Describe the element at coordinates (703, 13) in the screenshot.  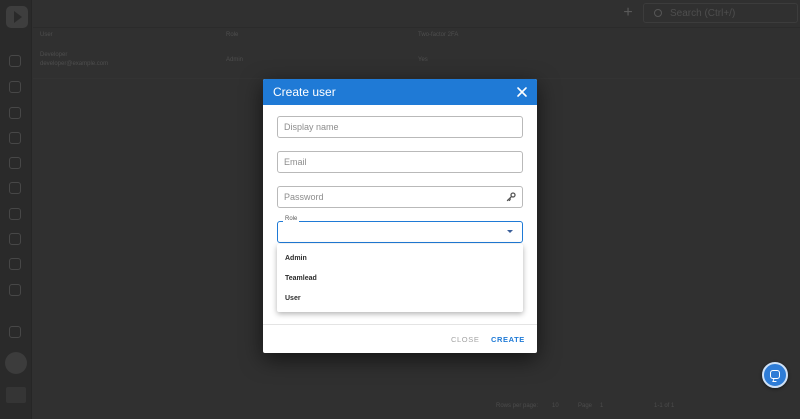
I see `search-placeholder: Search (Ctrl+/)` at that location.